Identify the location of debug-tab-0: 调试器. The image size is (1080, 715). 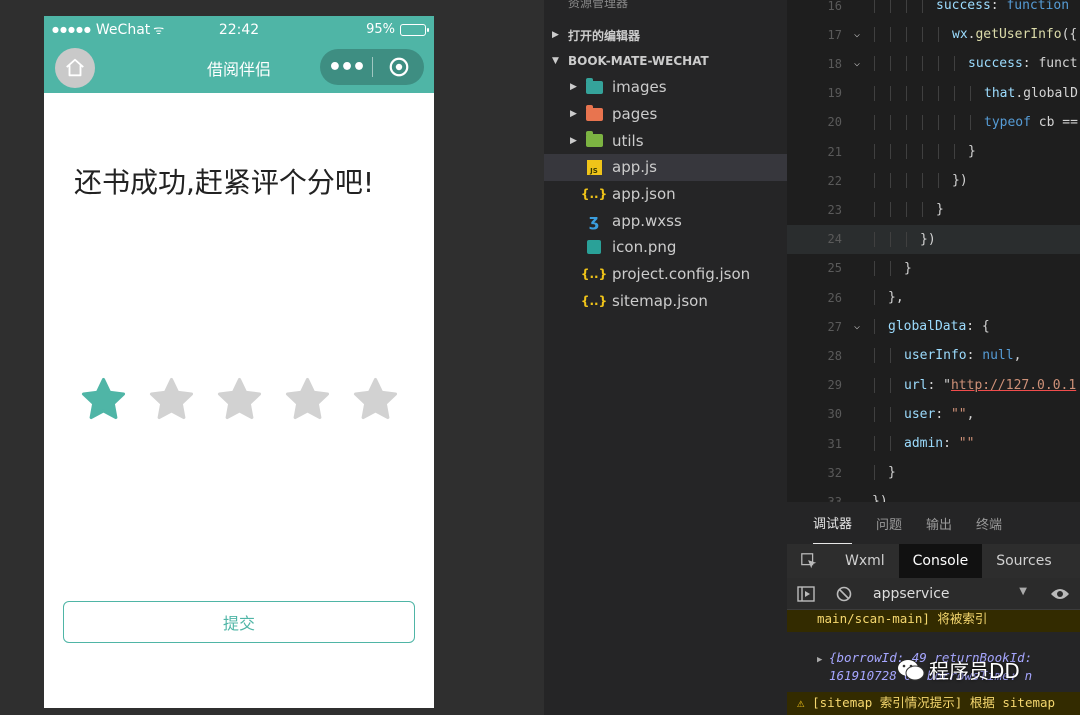
(833, 523).